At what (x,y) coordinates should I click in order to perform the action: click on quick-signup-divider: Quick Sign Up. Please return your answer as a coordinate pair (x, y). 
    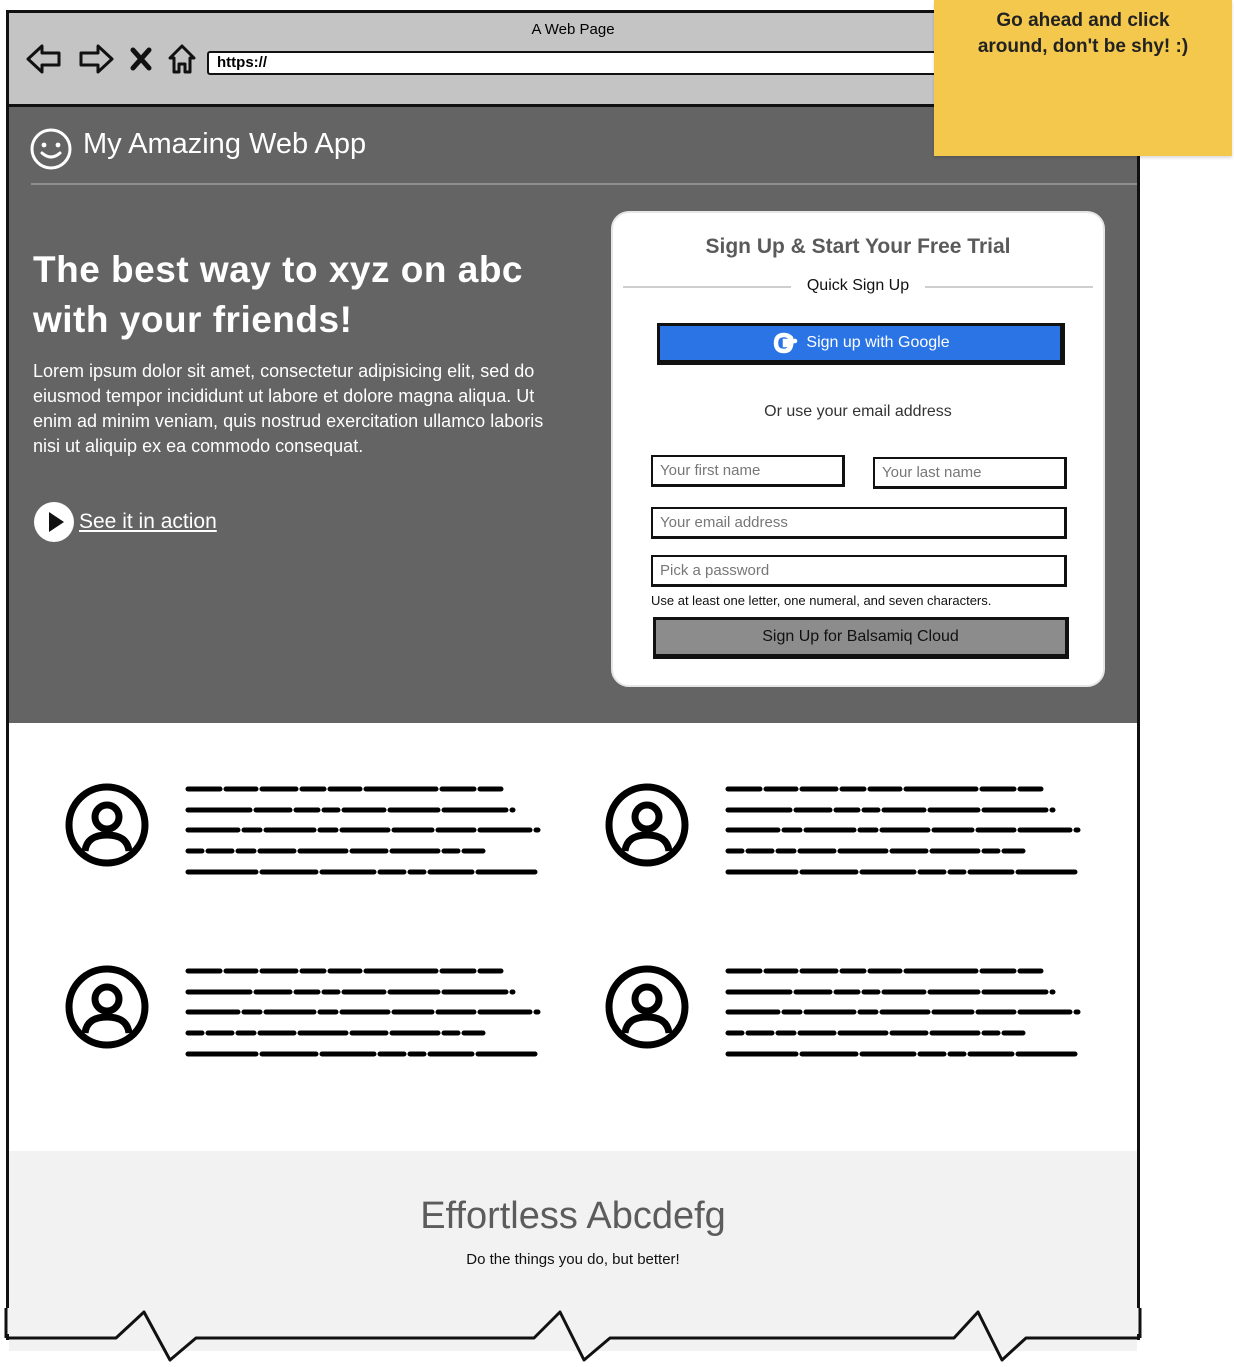
    Looking at the image, I should click on (858, 287).